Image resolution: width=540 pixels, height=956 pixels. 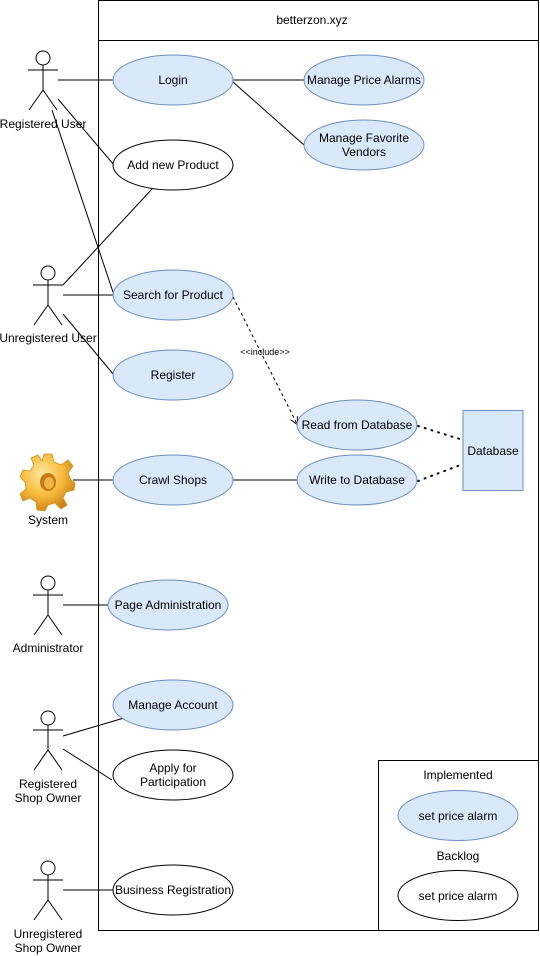 I want to click on use-case-label: Login, so click(x=172, y=80).